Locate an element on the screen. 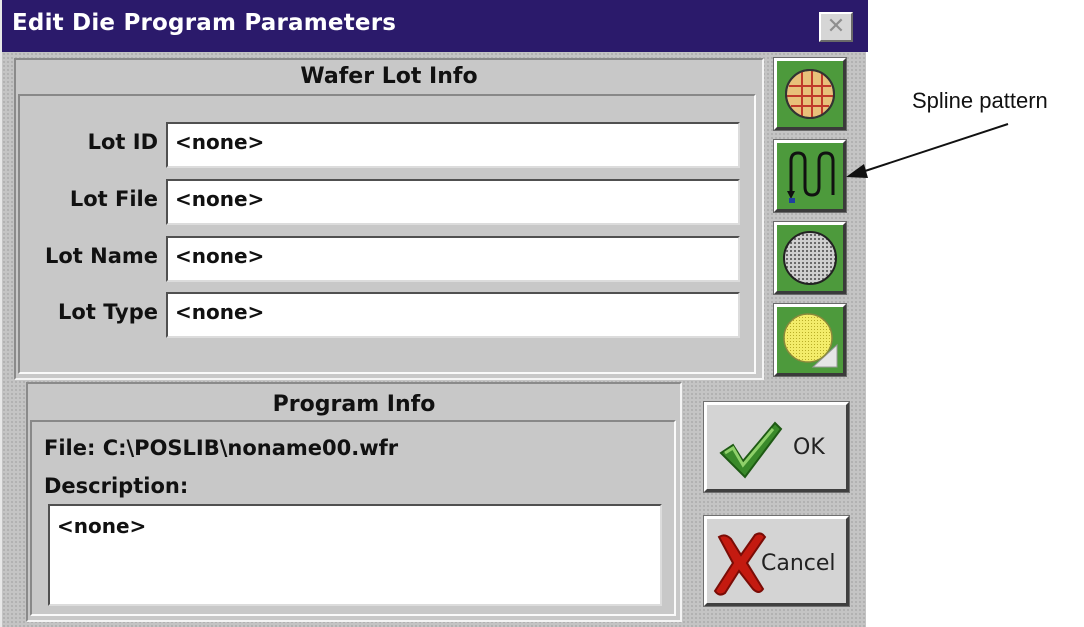  wafer-yellow-icon is located at coordinates (810, 340).